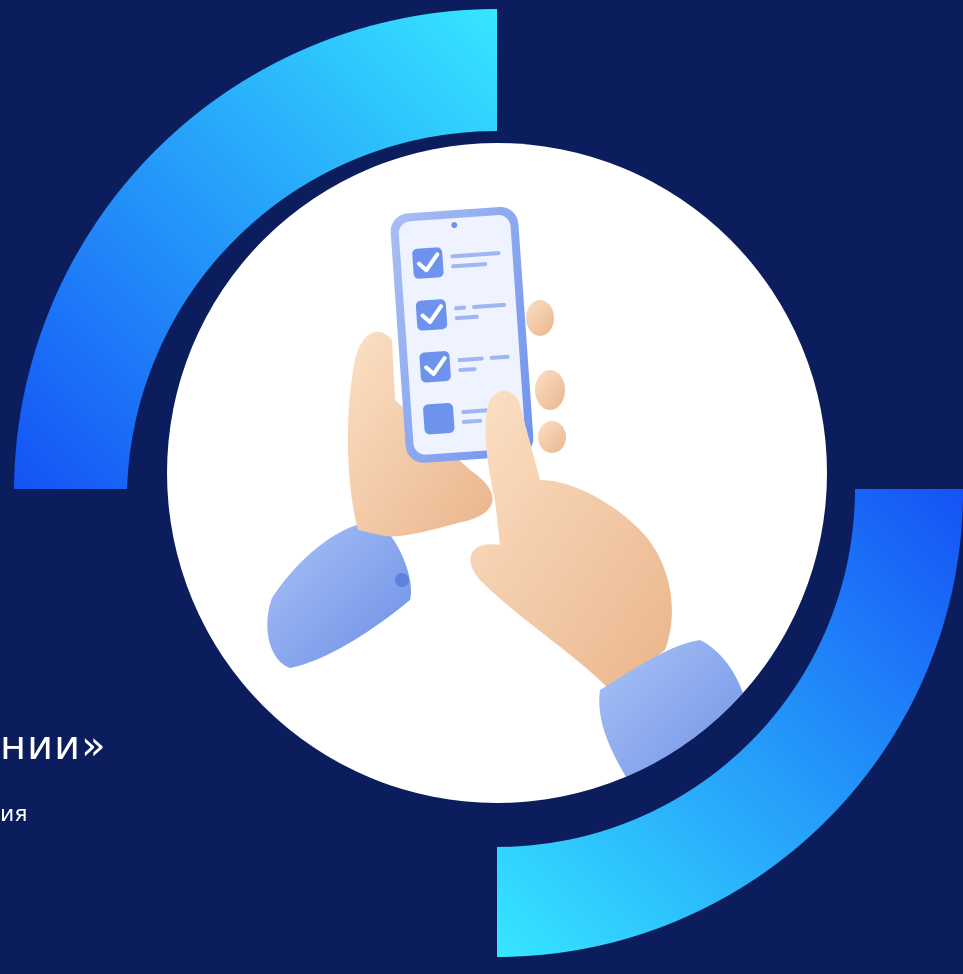 The width and height of the screenshot is (963, 974). What do you see at coordinates (439, 419) in the screenshot?
I see `checkbox-unchecked` at bounding box center [439, 419].